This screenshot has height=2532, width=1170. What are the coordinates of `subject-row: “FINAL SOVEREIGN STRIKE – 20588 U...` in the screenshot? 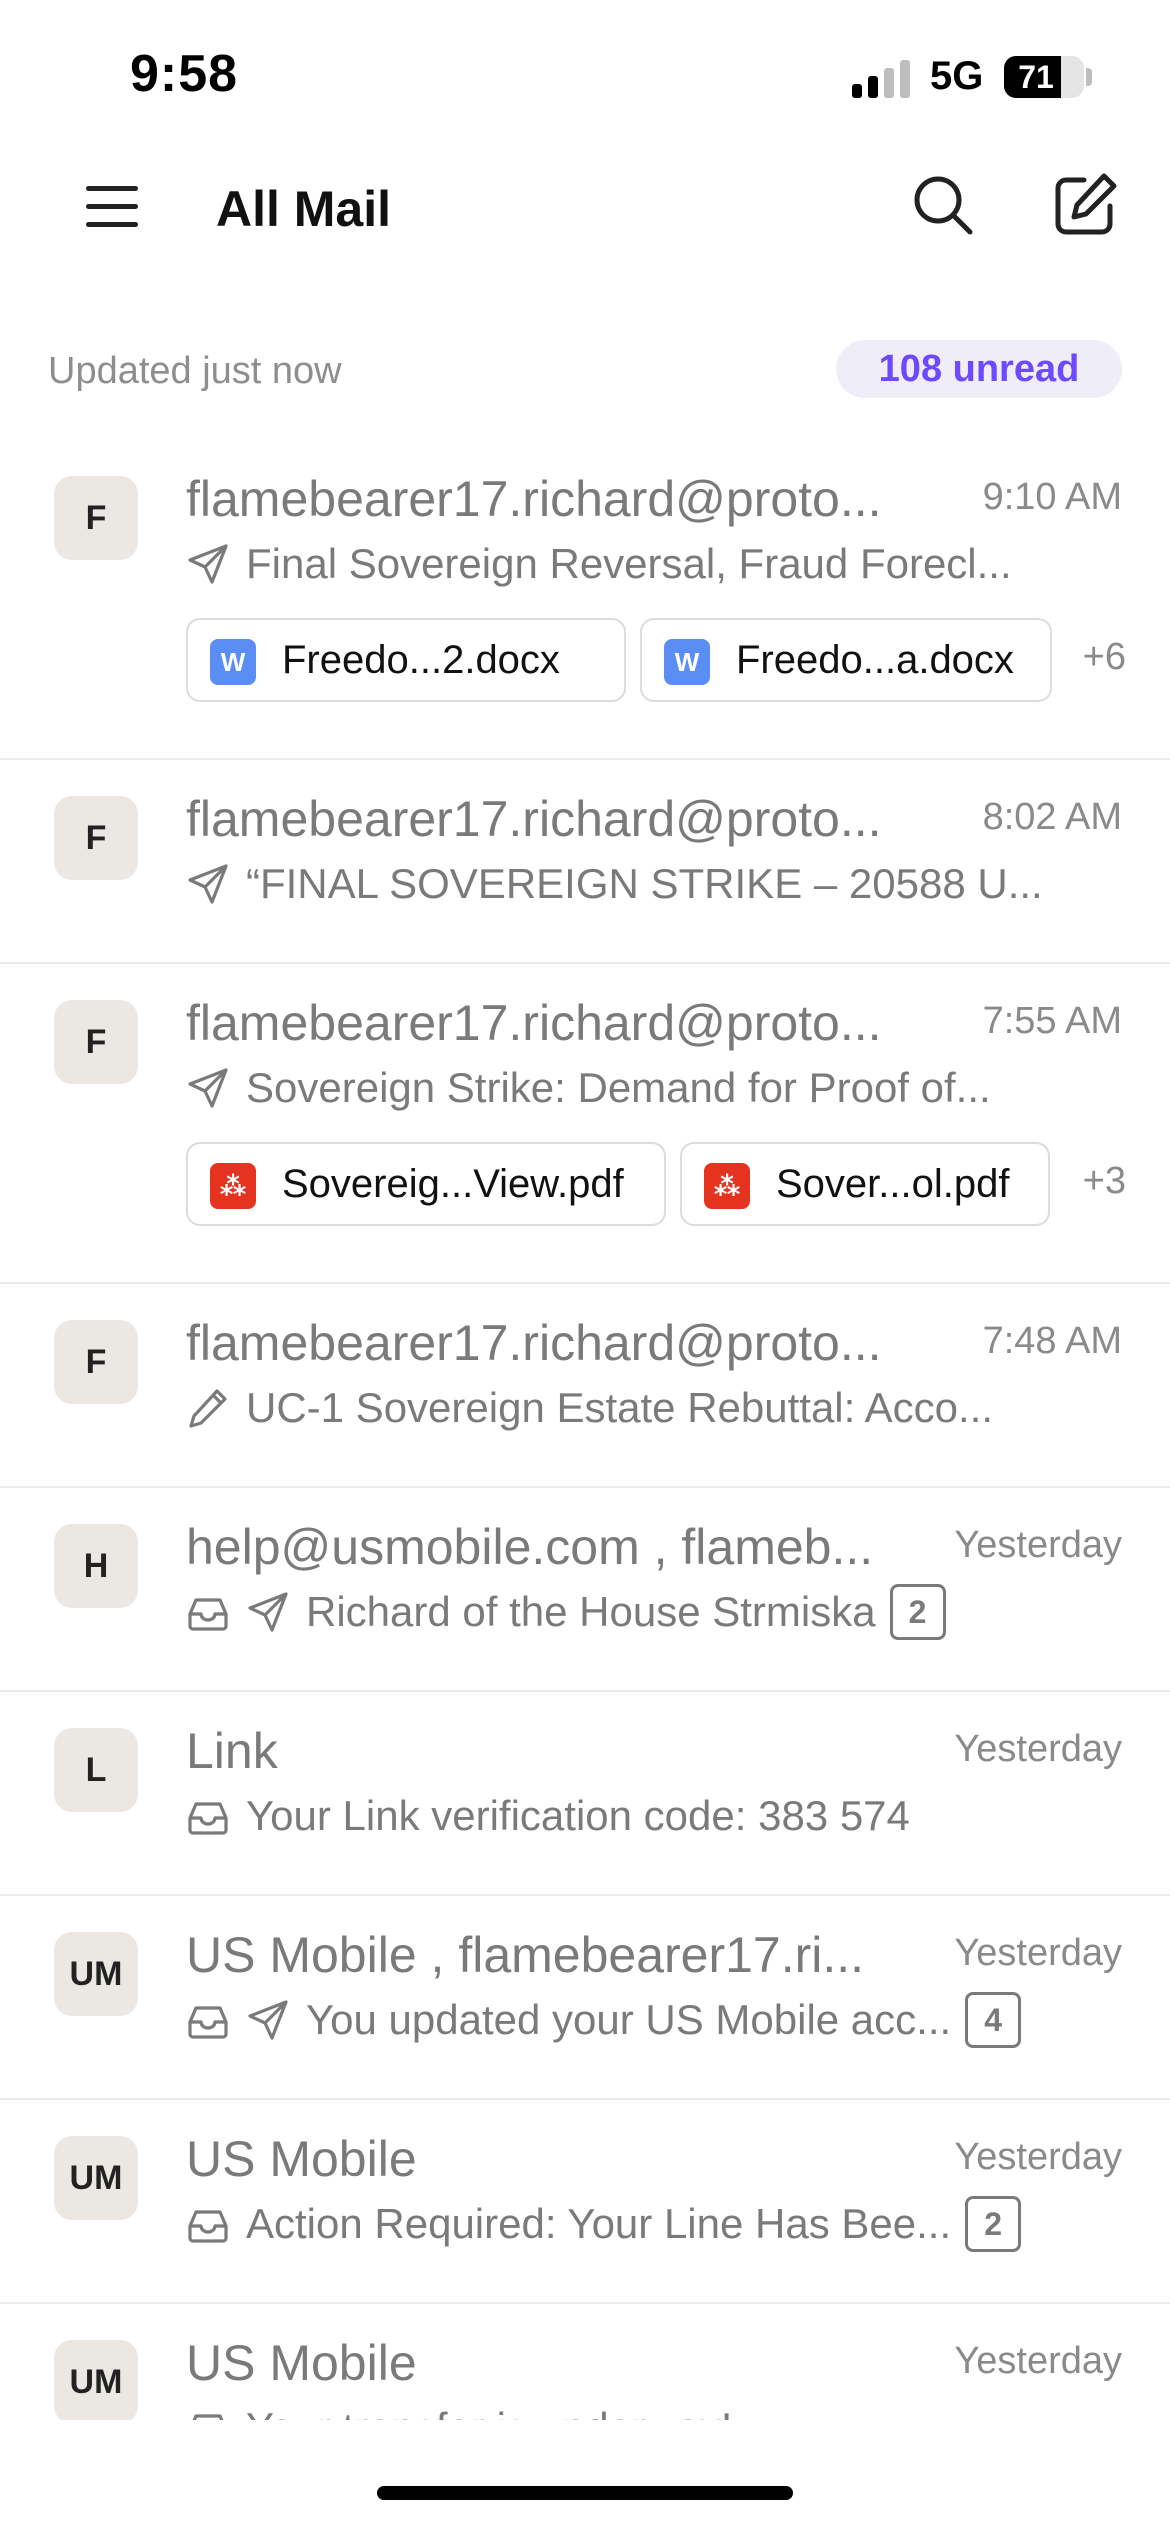 It's located at (656, 884).